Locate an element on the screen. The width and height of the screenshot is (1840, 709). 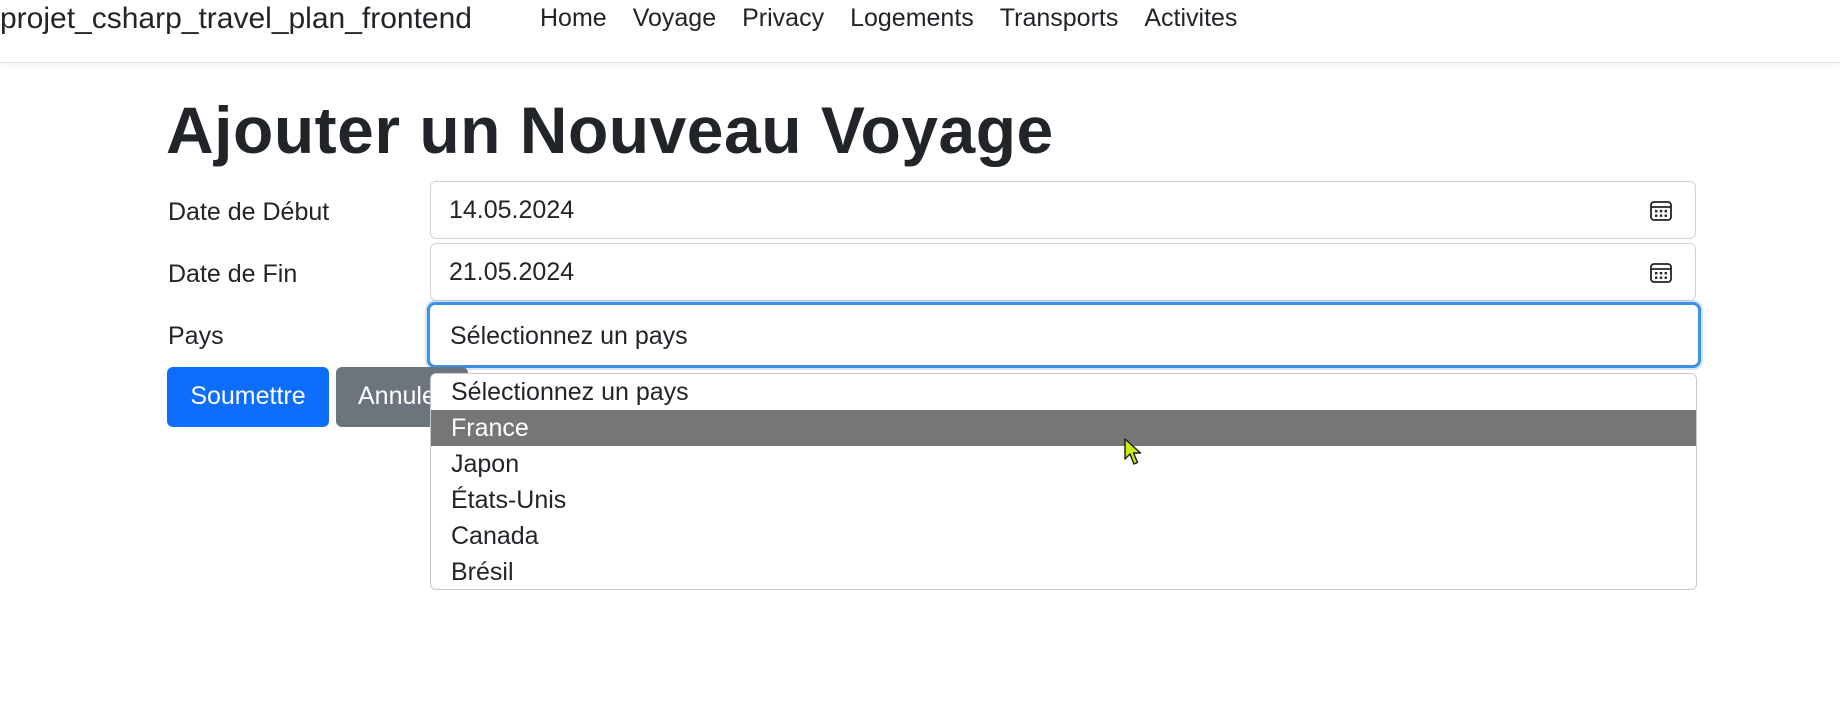
nav-link-privacy: Privacy is located at coordinates (783, 18).